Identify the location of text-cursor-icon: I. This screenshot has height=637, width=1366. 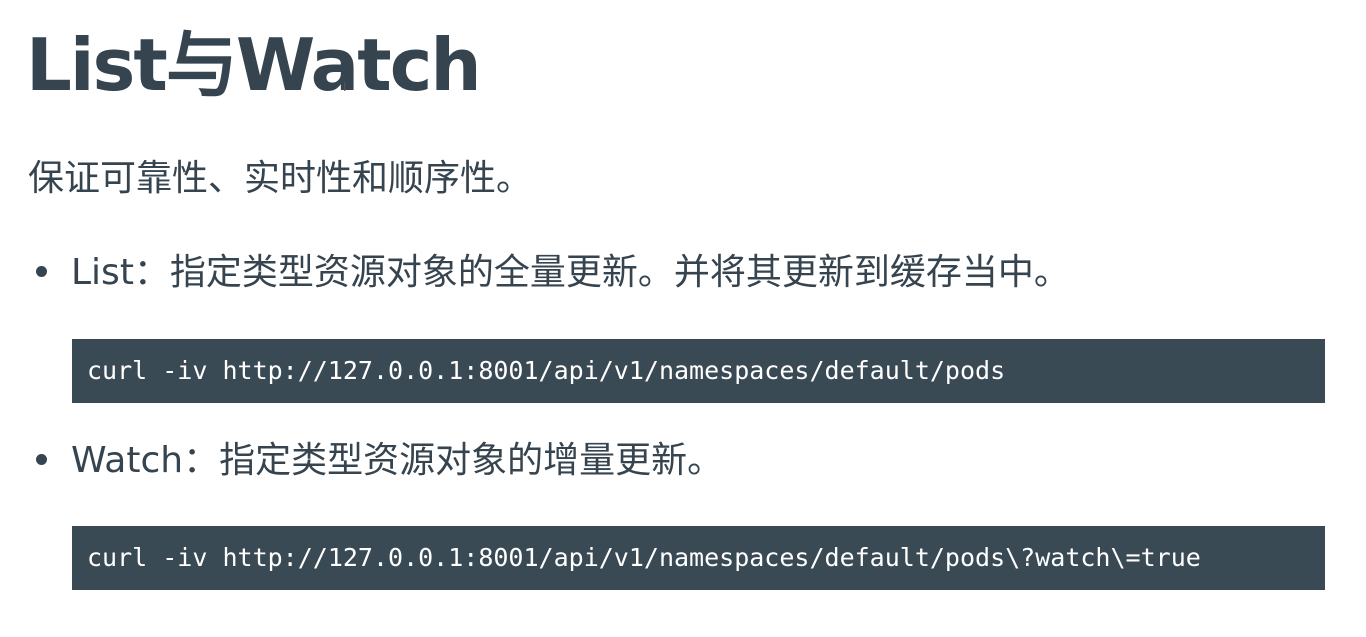
(345, 87).